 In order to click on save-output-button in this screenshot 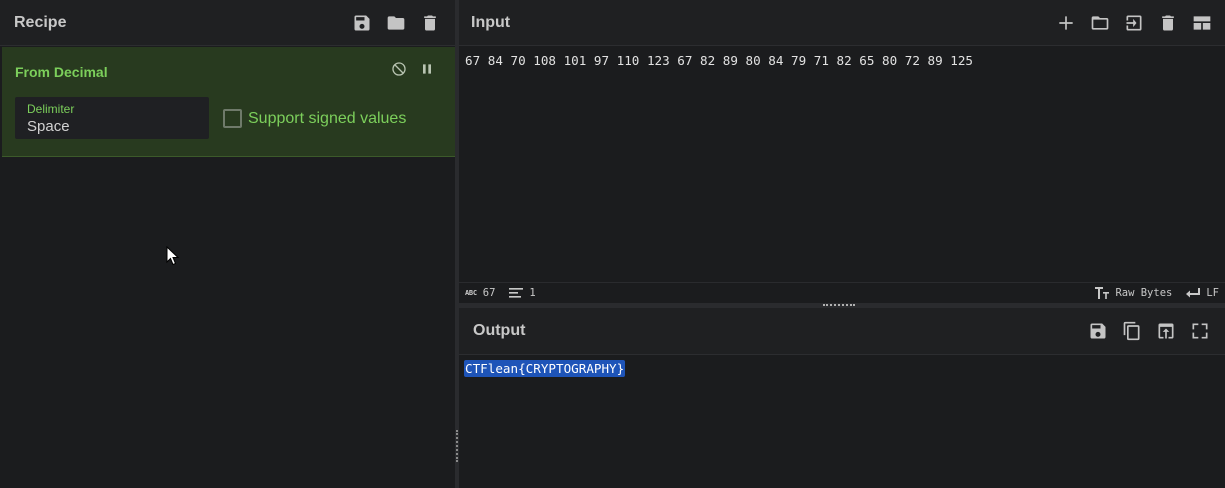, I will do `click(1098, 331)`.